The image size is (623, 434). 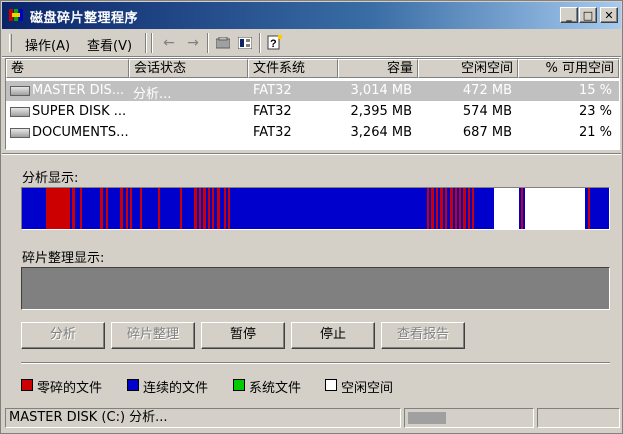 I want to click on defrag-display-label: 碎片整理显示:, so click(x=63, y=258).